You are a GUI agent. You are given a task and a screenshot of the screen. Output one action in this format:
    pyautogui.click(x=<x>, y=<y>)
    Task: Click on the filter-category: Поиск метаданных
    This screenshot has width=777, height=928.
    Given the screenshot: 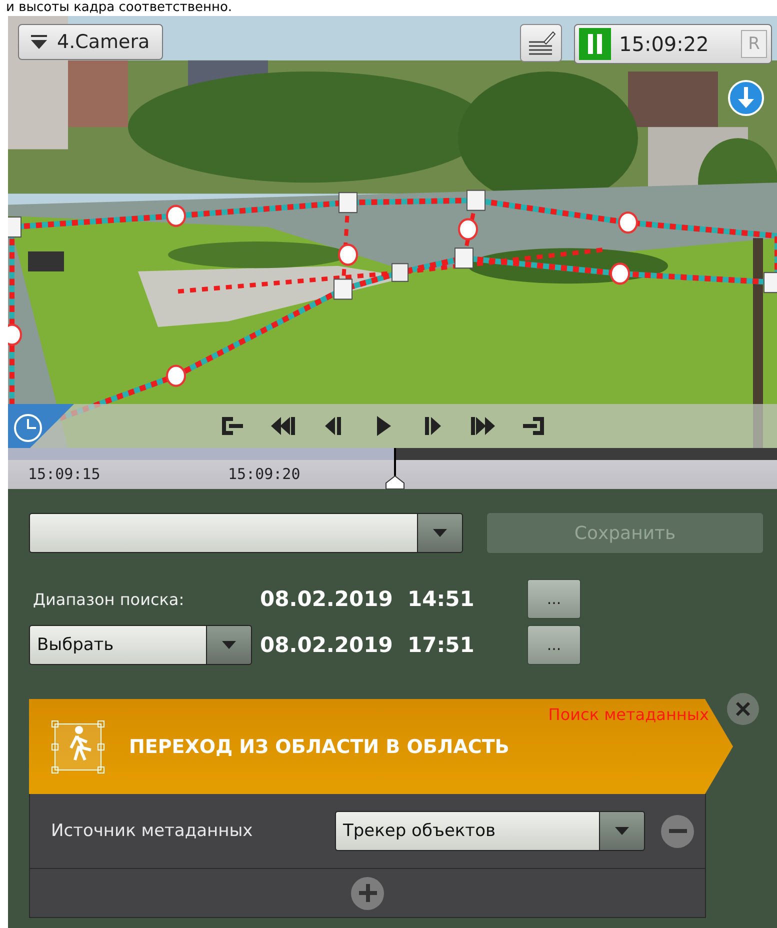 What is the action you would take?
    pyautogui.click(x=628, y=714)
    